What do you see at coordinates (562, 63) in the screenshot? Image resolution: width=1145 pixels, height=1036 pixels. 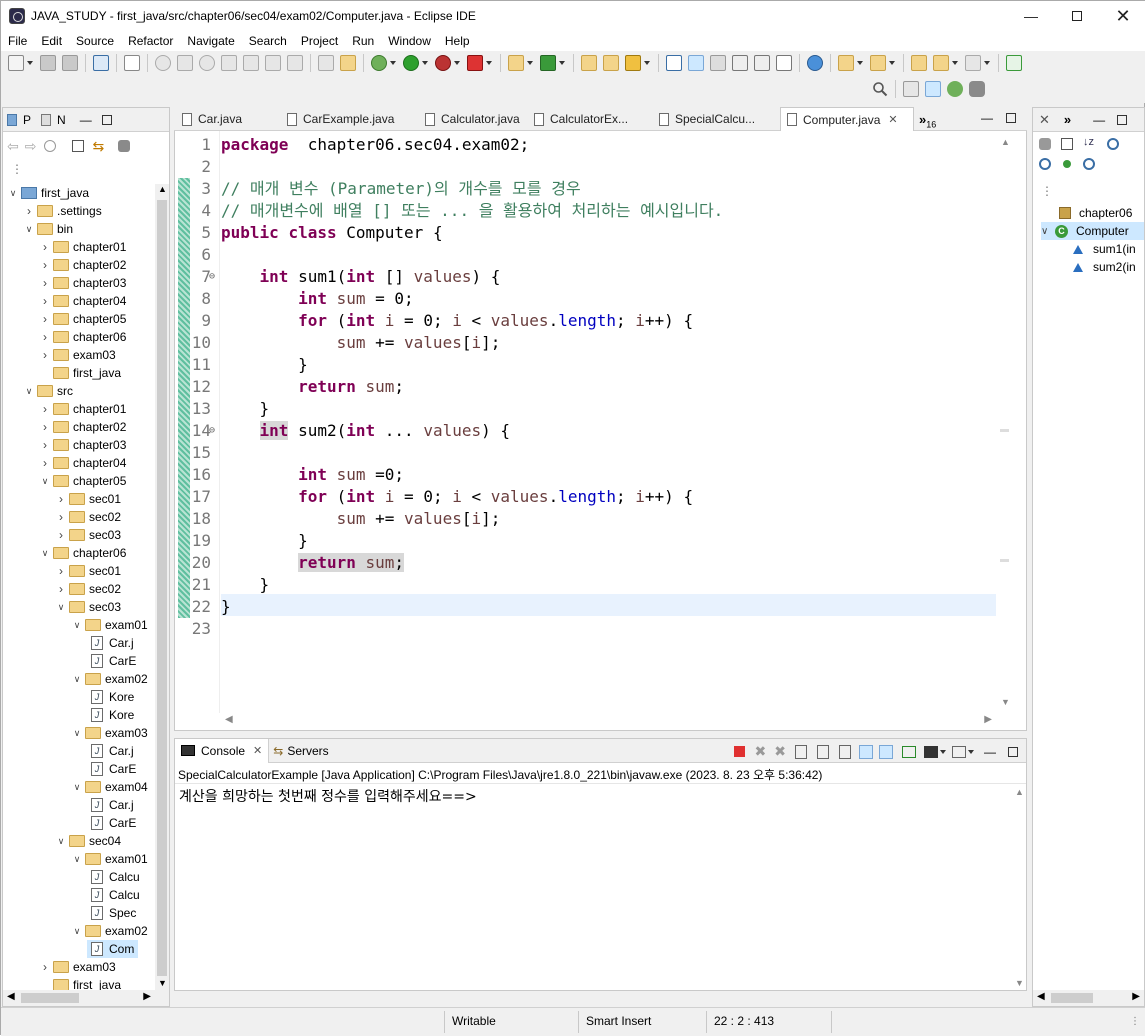 I see `new-java-class-dropdown-icon` at bounding box center [562, 63].